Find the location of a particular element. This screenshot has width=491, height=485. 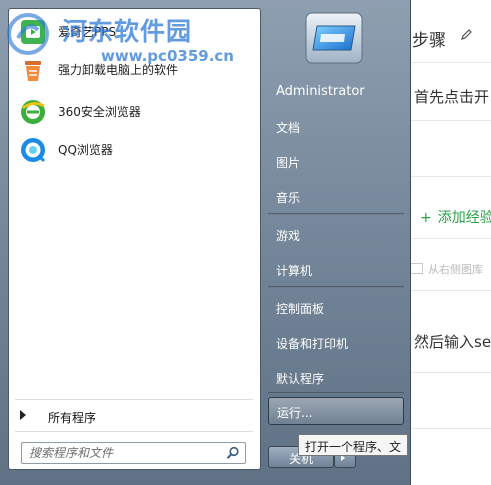

devices-printers-link: 设备和打印机 is located at coordinates (312, 343).